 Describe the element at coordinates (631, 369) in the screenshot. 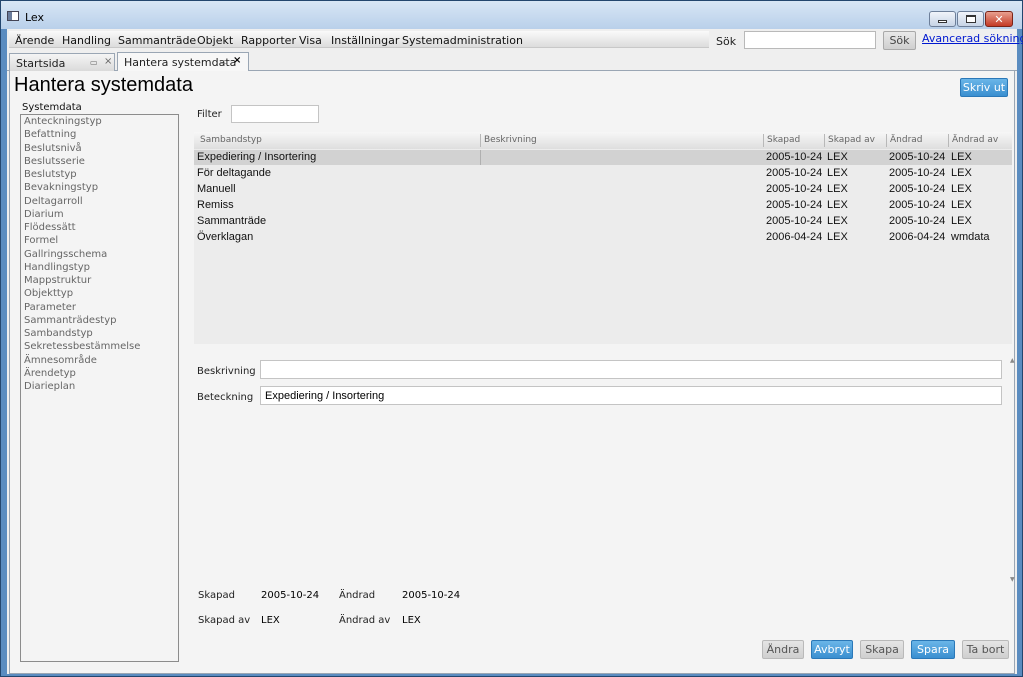

I see `beskrivning-field` at that location.